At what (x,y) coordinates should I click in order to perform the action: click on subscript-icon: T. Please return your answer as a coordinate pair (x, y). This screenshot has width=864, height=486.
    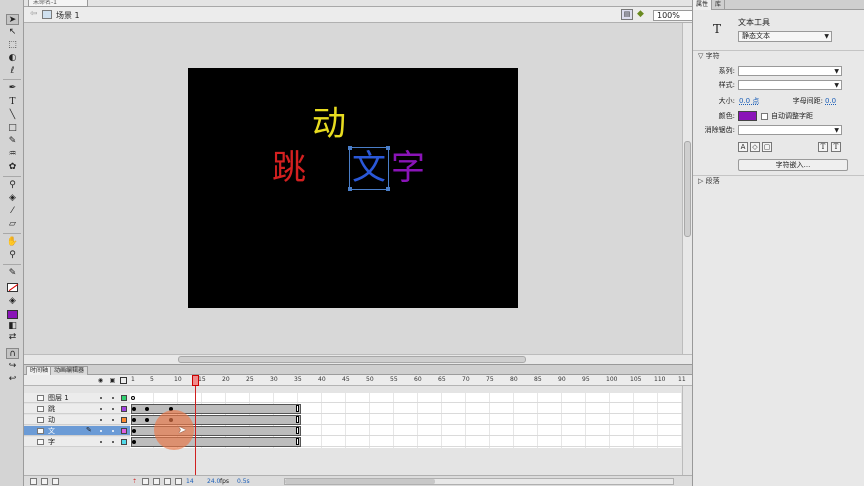
    Looking at the image, I should click on (836, 147).